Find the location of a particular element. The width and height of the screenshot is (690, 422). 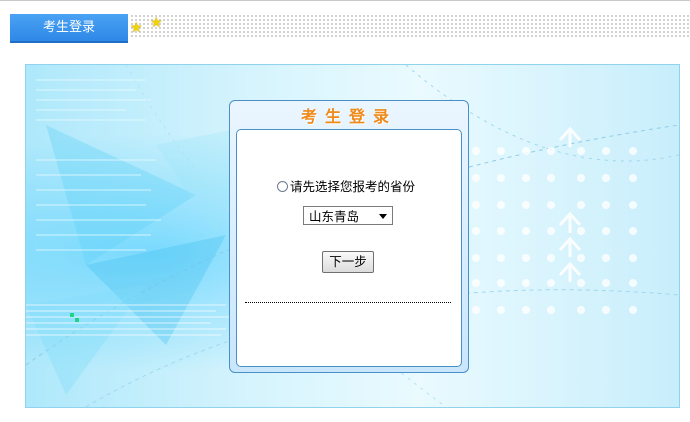

header-strip is located at coordinates (410, 26).